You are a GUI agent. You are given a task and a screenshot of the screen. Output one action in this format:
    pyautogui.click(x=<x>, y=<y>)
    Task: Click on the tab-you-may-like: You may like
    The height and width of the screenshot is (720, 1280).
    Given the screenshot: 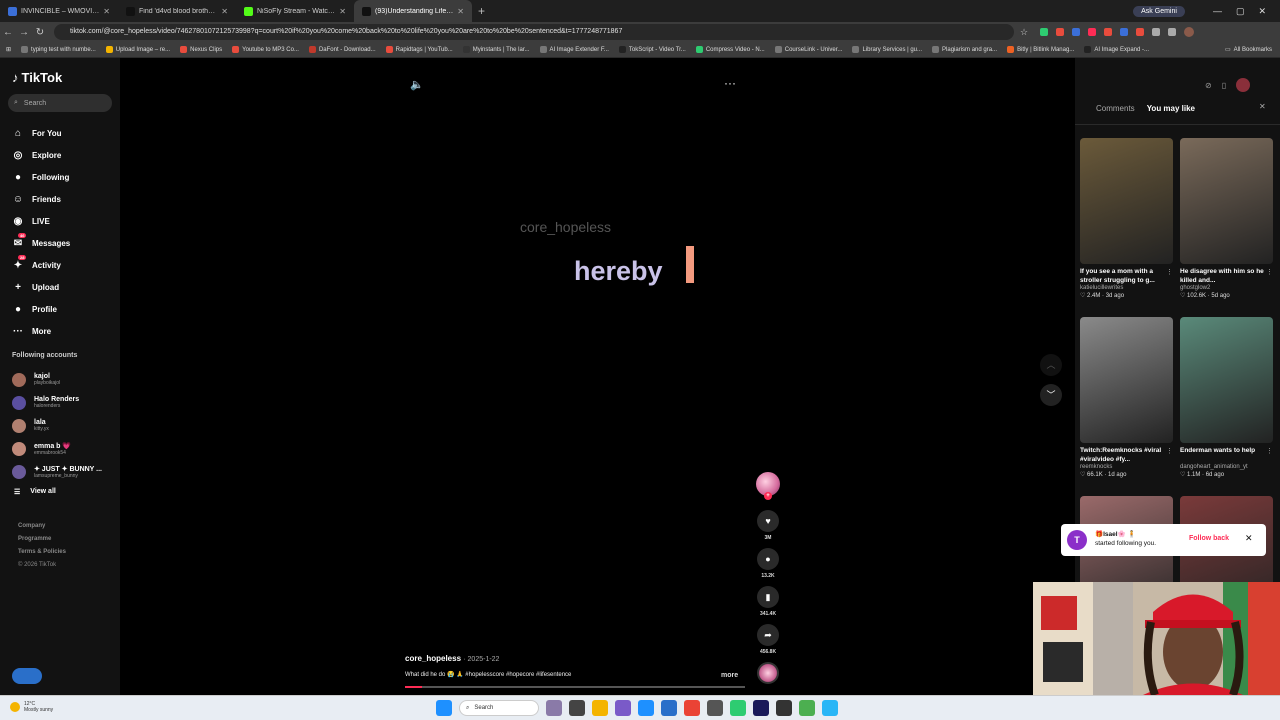 What is the action you would take?
    pyautogui.click(x=1171, y=108)
    